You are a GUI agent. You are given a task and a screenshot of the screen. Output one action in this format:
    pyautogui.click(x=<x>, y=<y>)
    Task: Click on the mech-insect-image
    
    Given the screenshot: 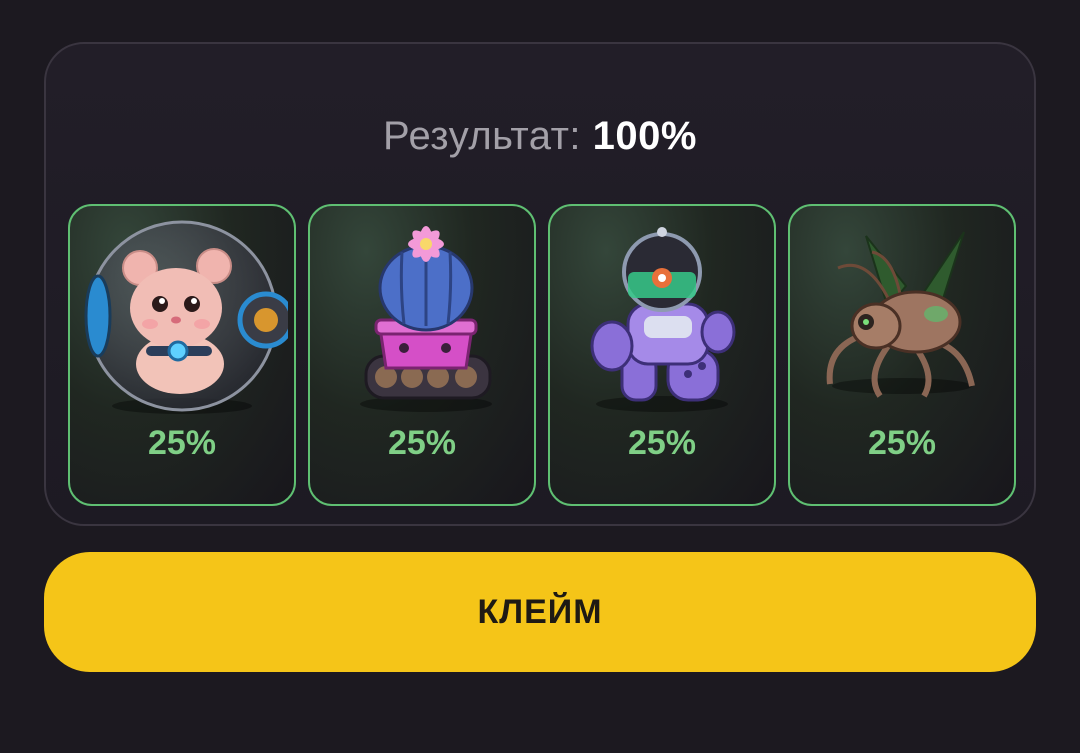 What is the action you would take?
    pyautogui.click(x=900, y=314)
    